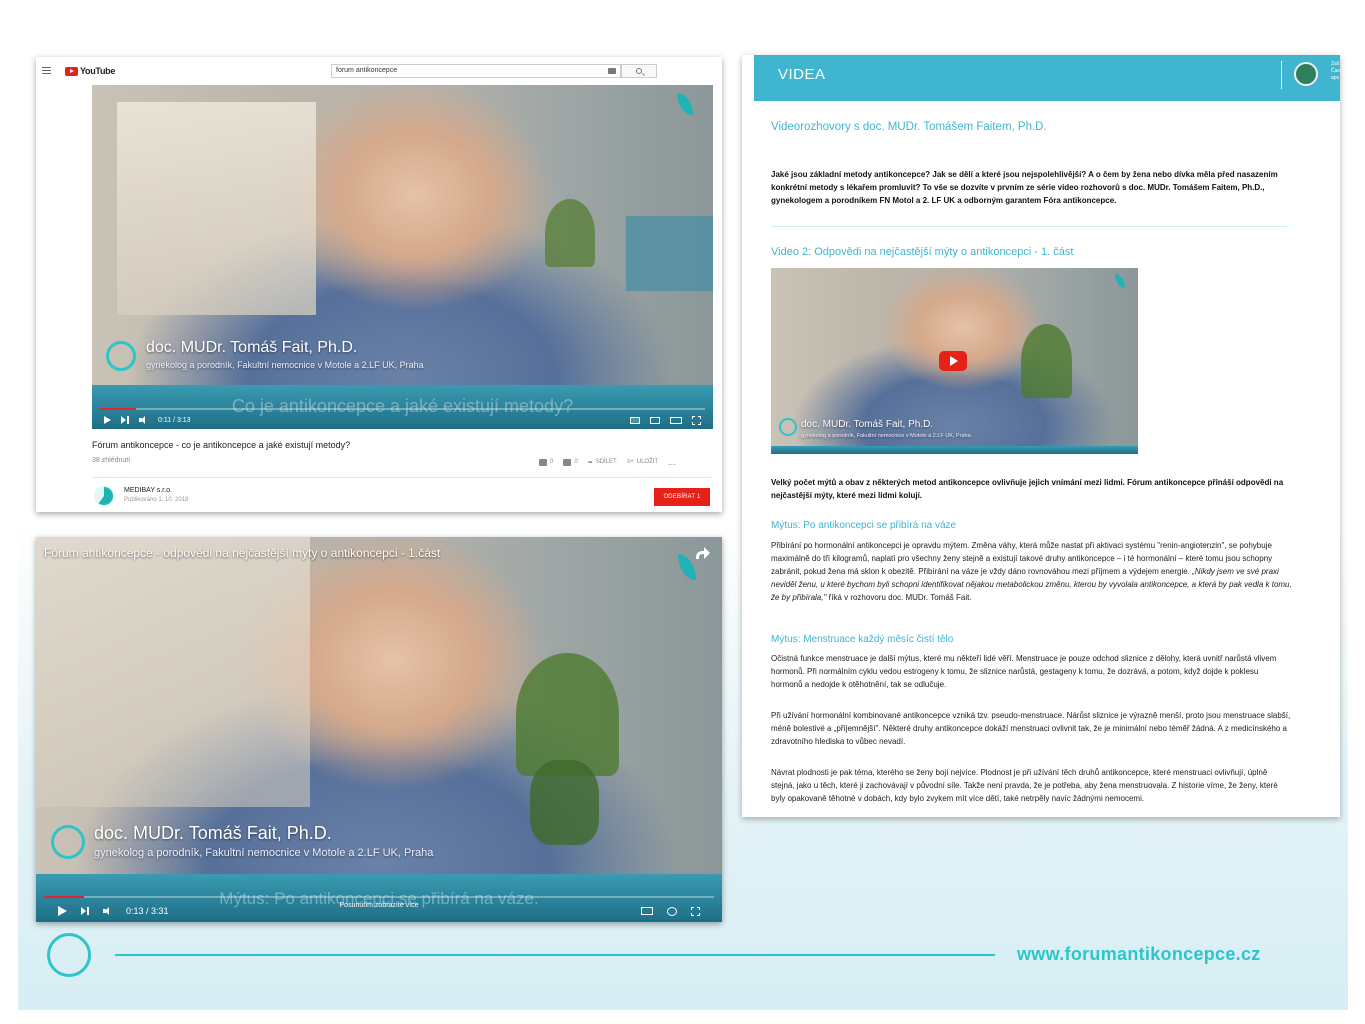 This screenshot has height=1024, width=1365. I want to click on view-count: 38 zhlédnutí, so click(111, 460).